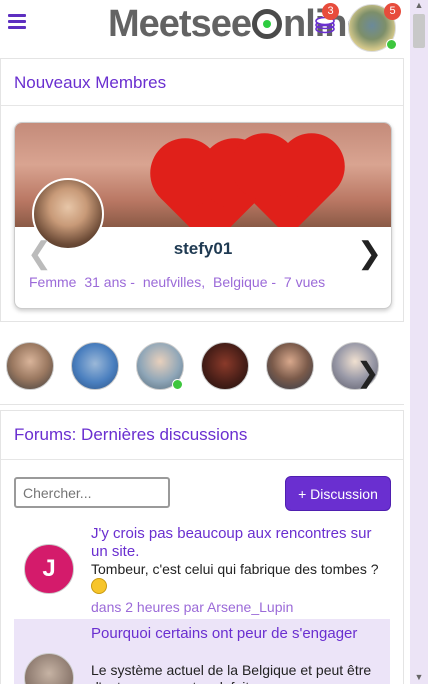 The width and height of the screenshot is (428, 684). Describe the element at coordinates (180, 23) in the screenshot. I see `logo-text-left: Meetsee` at that location.